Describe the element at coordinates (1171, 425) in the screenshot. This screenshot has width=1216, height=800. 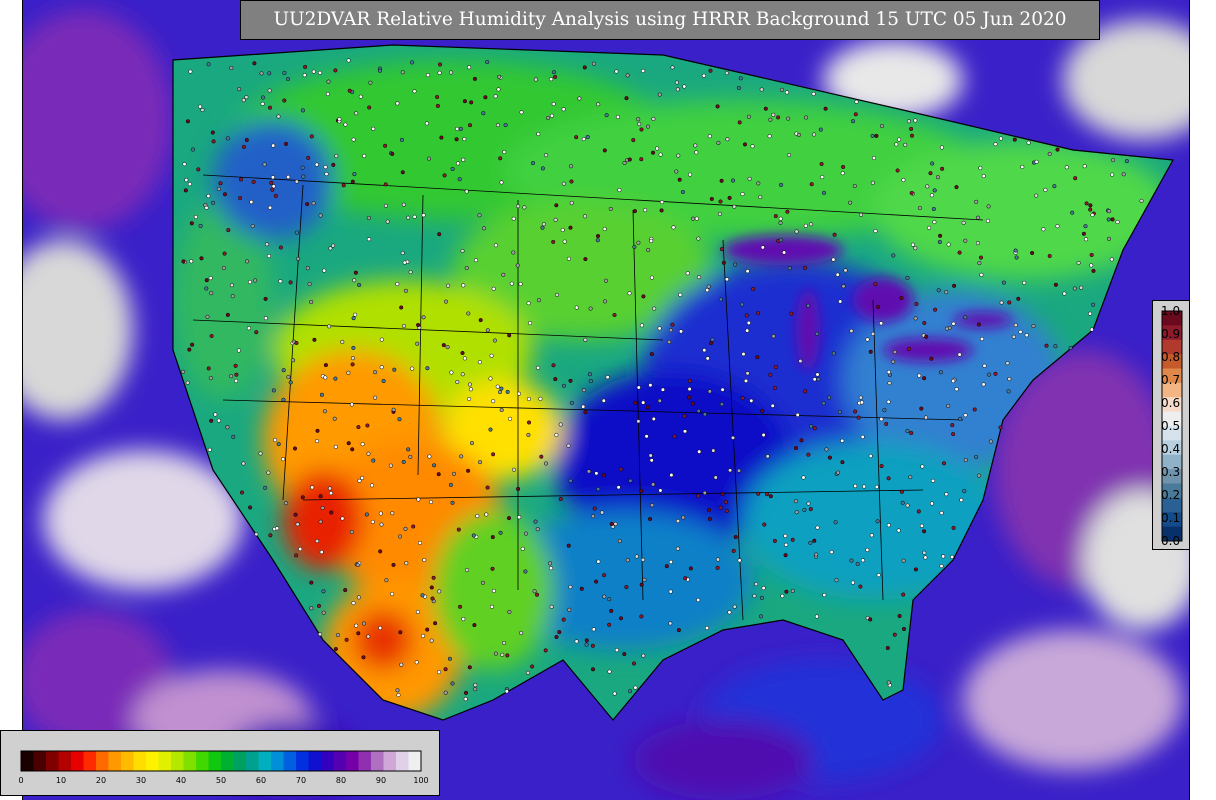
I see `observation-colorbar: 1.0 0.9 0.8 0.7 0.6 0.5 0.4 0.3 0.2 0.1 0.0` at that location.